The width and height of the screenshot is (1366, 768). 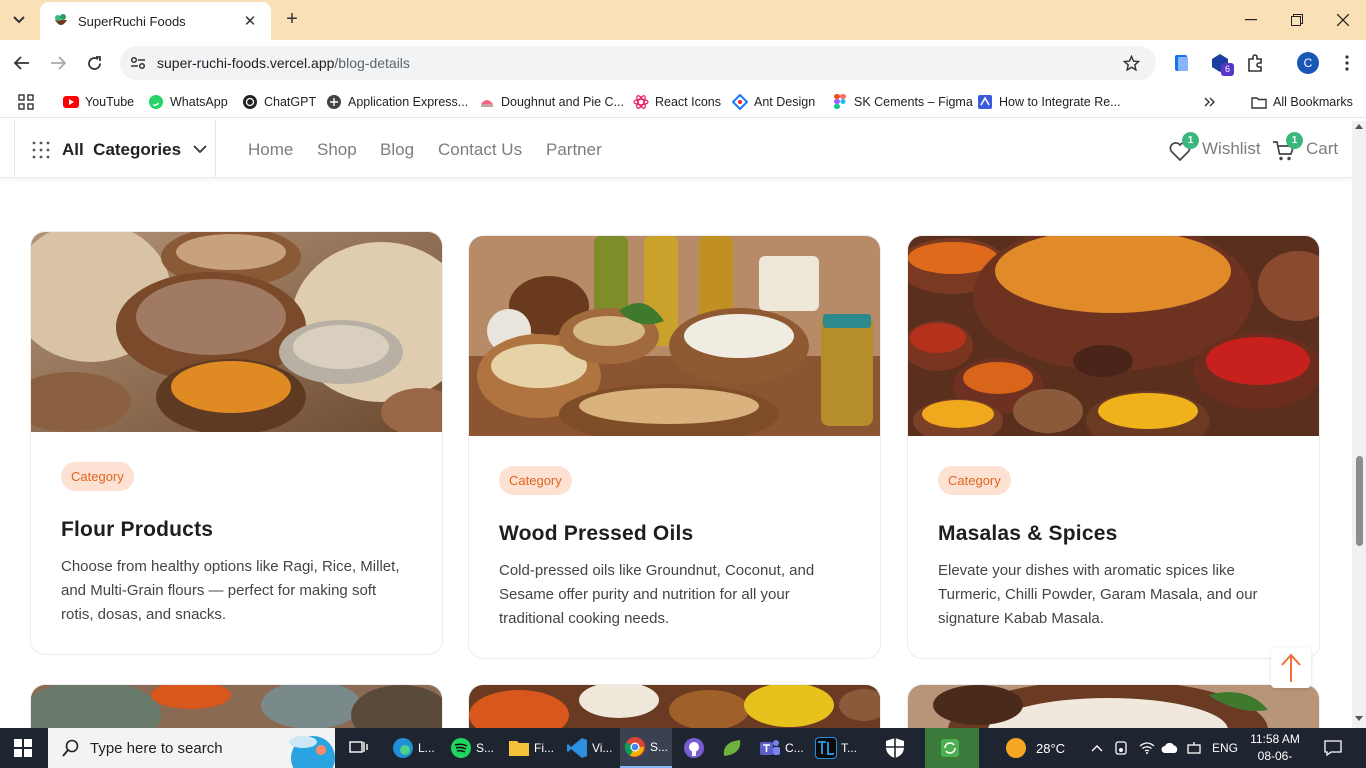 What do you see at coordinates (337, 150) in the screenshot?
I see `nav-shop: Shop` at bounding box center [337, 150].